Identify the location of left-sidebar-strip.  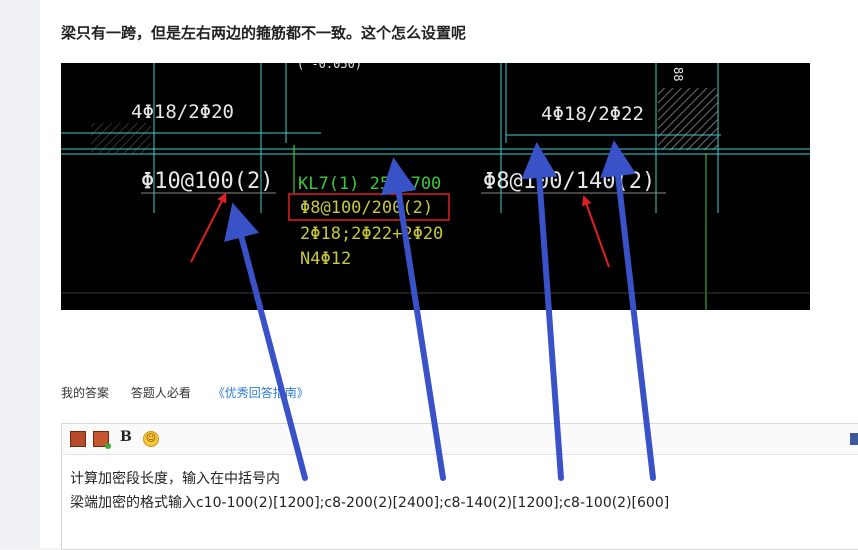
(20, 274).